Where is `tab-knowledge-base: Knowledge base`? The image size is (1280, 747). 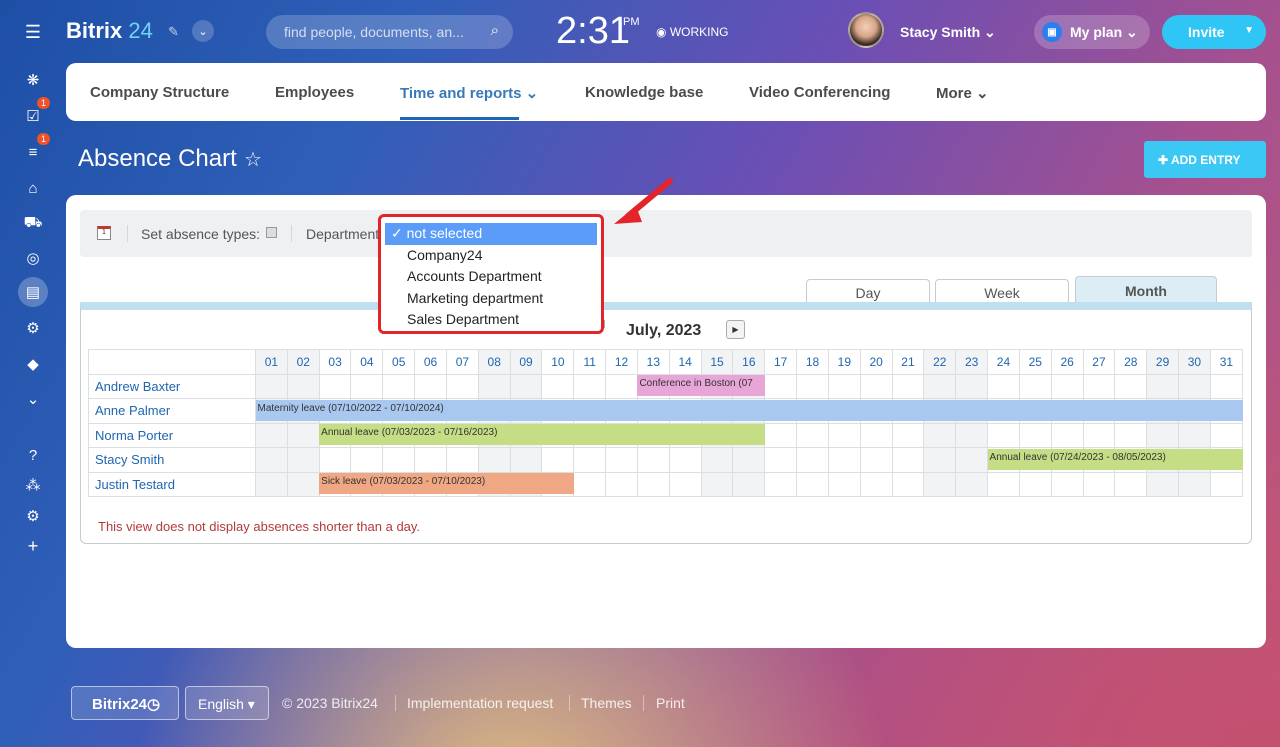 tab-knowledge-base: Knowledge base is located at coordinates (644, 92).